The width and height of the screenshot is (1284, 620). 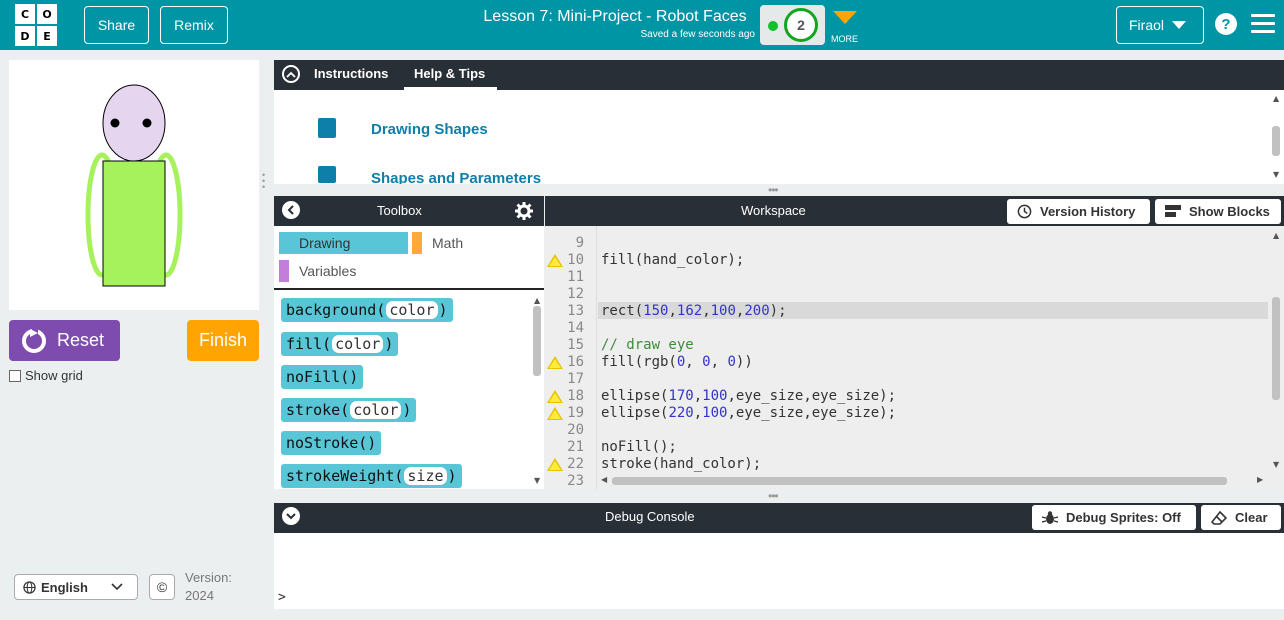 I want to click on code-line: ellipse(220,100,eye_size,eye_size);, so click(x=748, y=413).